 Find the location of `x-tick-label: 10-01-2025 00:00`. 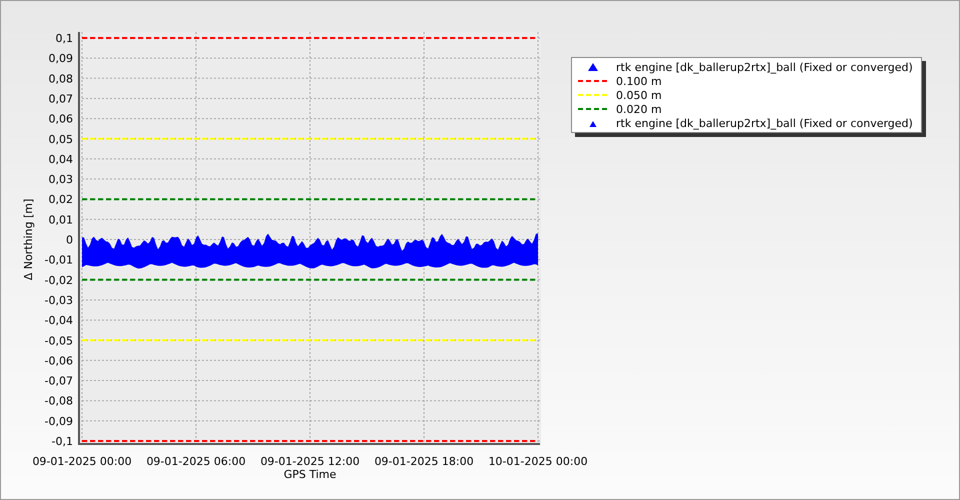

x-tick-label: 10-01-2025 00:00 is located at coordinates (538, 461).